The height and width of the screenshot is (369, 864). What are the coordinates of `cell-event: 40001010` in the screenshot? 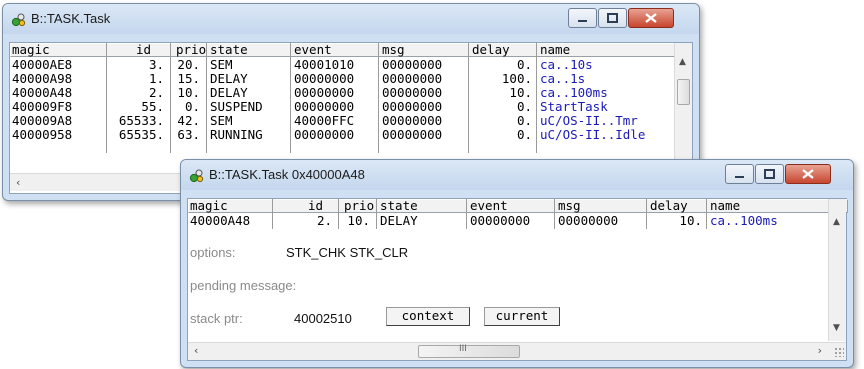 It's located at (324, 64).